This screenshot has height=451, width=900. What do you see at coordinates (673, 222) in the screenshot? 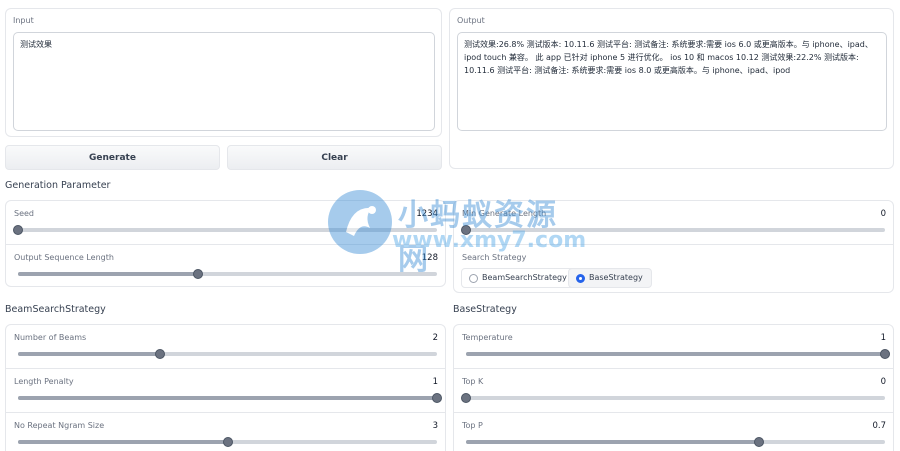
I see `min-length-slider-row: Min Generate Length 0` at bounding box center [673, 222].